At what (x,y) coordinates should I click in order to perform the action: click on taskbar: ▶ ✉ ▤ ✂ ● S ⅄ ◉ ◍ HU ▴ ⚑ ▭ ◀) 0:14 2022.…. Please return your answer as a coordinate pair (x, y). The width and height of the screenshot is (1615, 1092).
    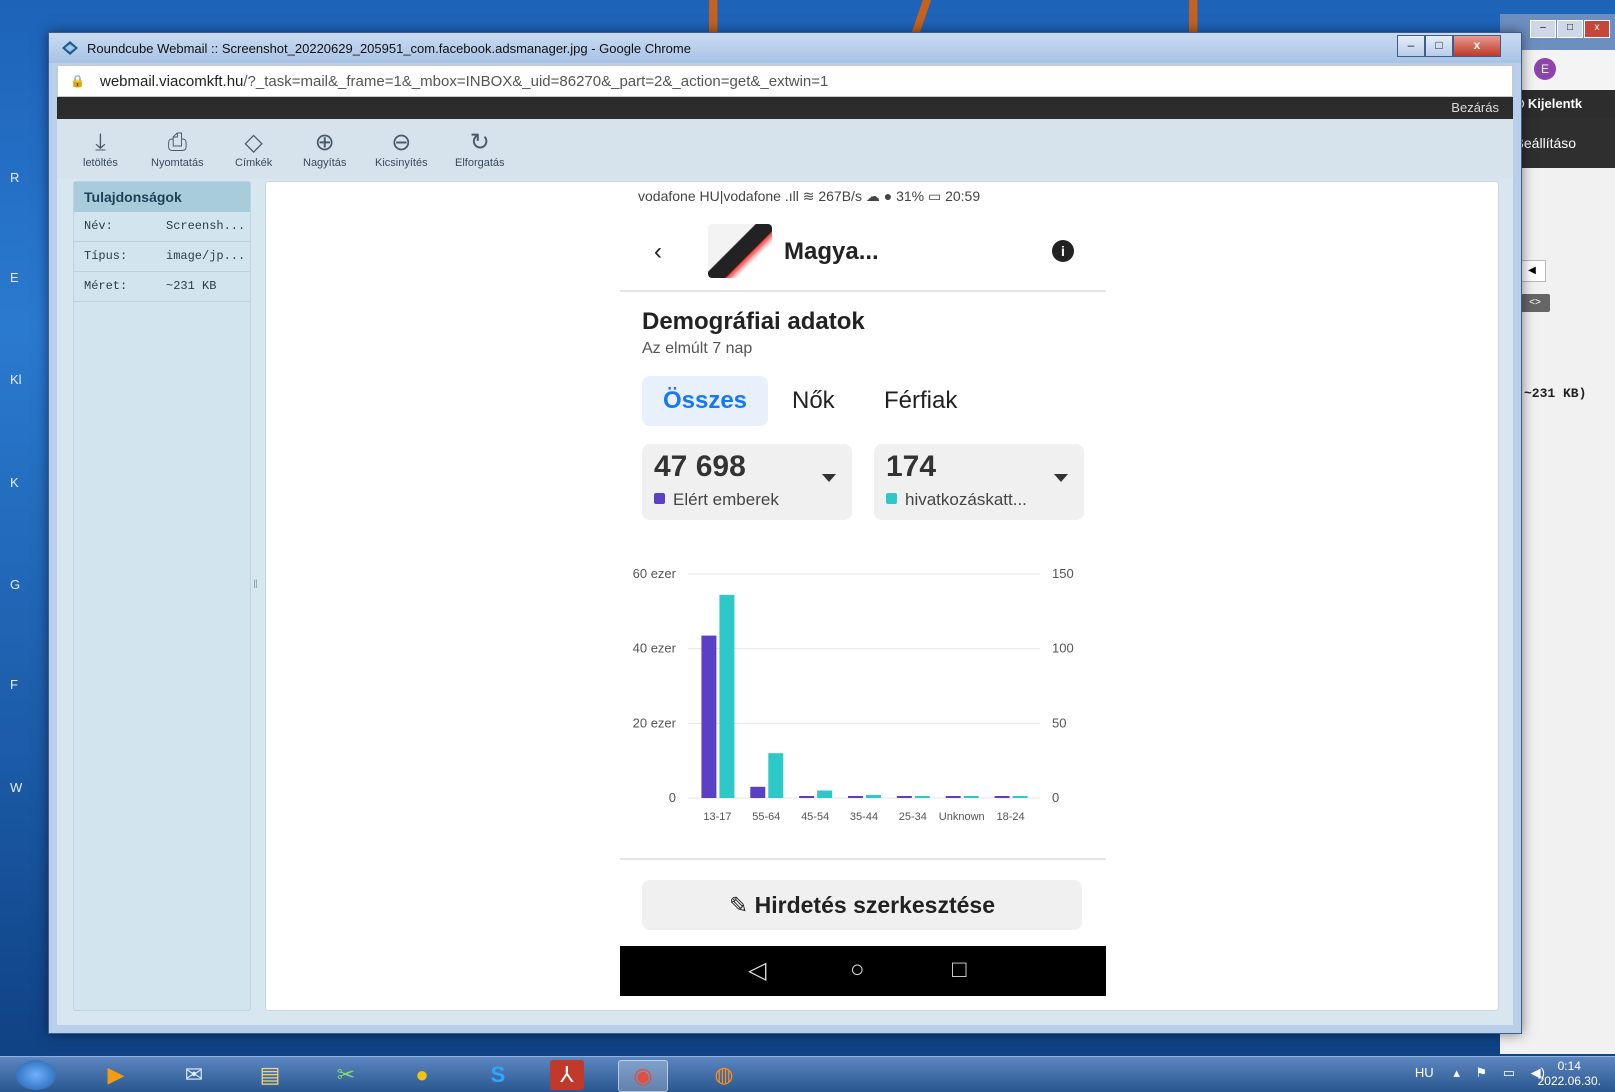
    Looking at the image, I should click on (807, 1074).